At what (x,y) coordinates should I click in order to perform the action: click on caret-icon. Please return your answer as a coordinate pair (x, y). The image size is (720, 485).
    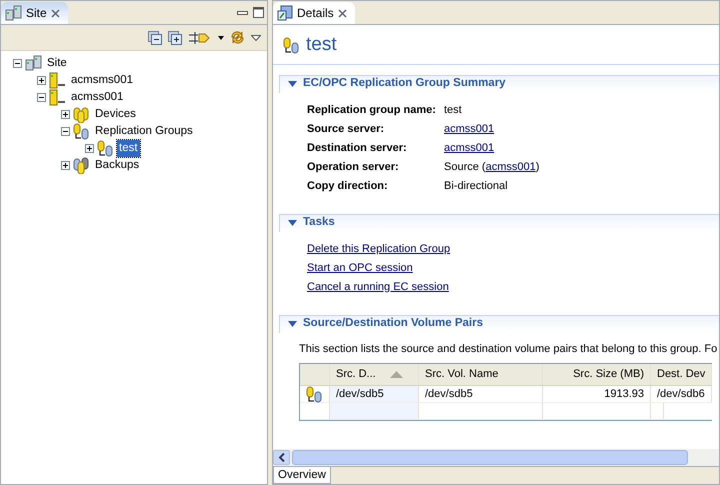
    Looking at the image, I should click on (221, 38).